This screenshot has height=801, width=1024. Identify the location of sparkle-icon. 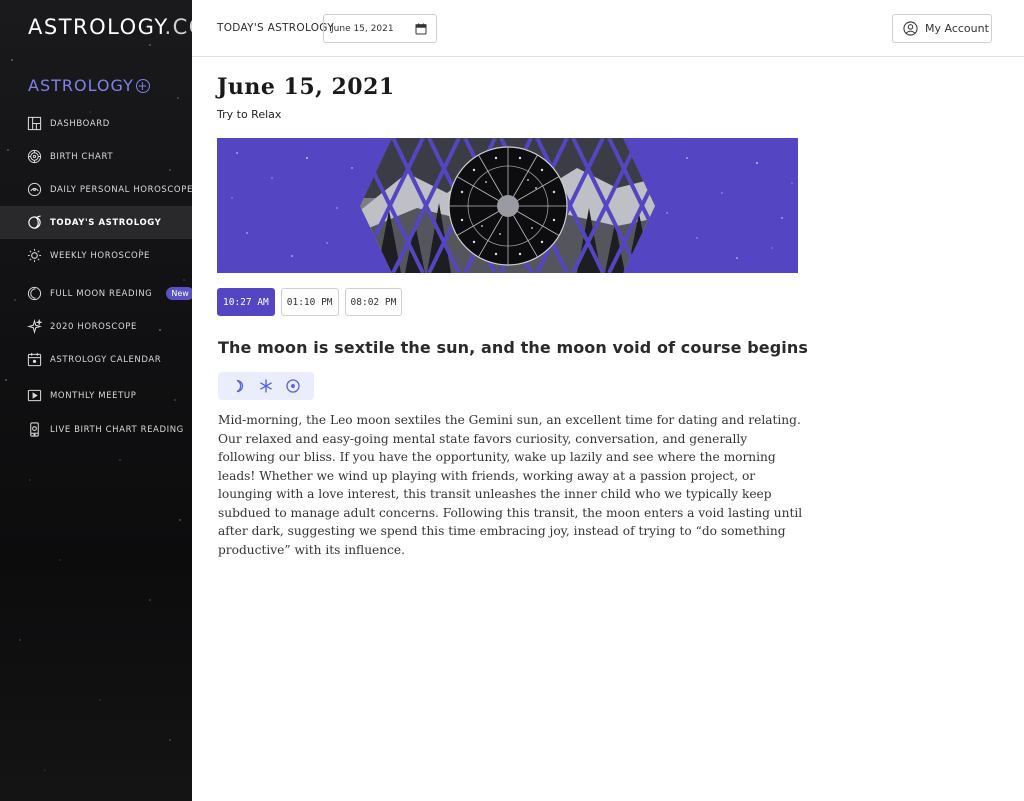
(34, 326).